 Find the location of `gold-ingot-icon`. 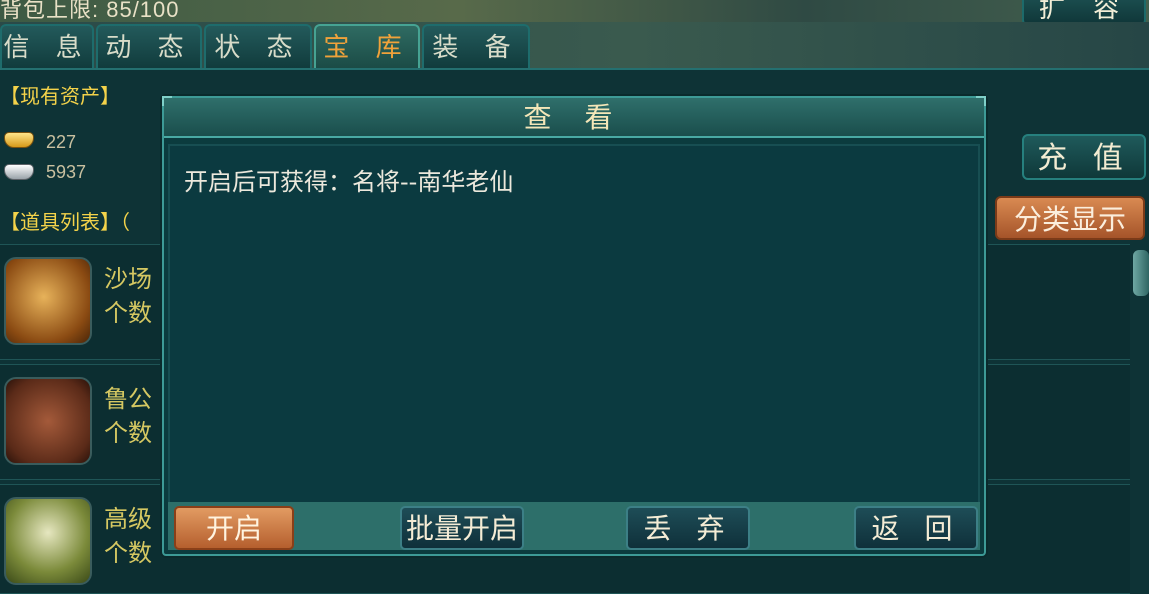

gold-ingot-icon is located at coordinates (19, 140).